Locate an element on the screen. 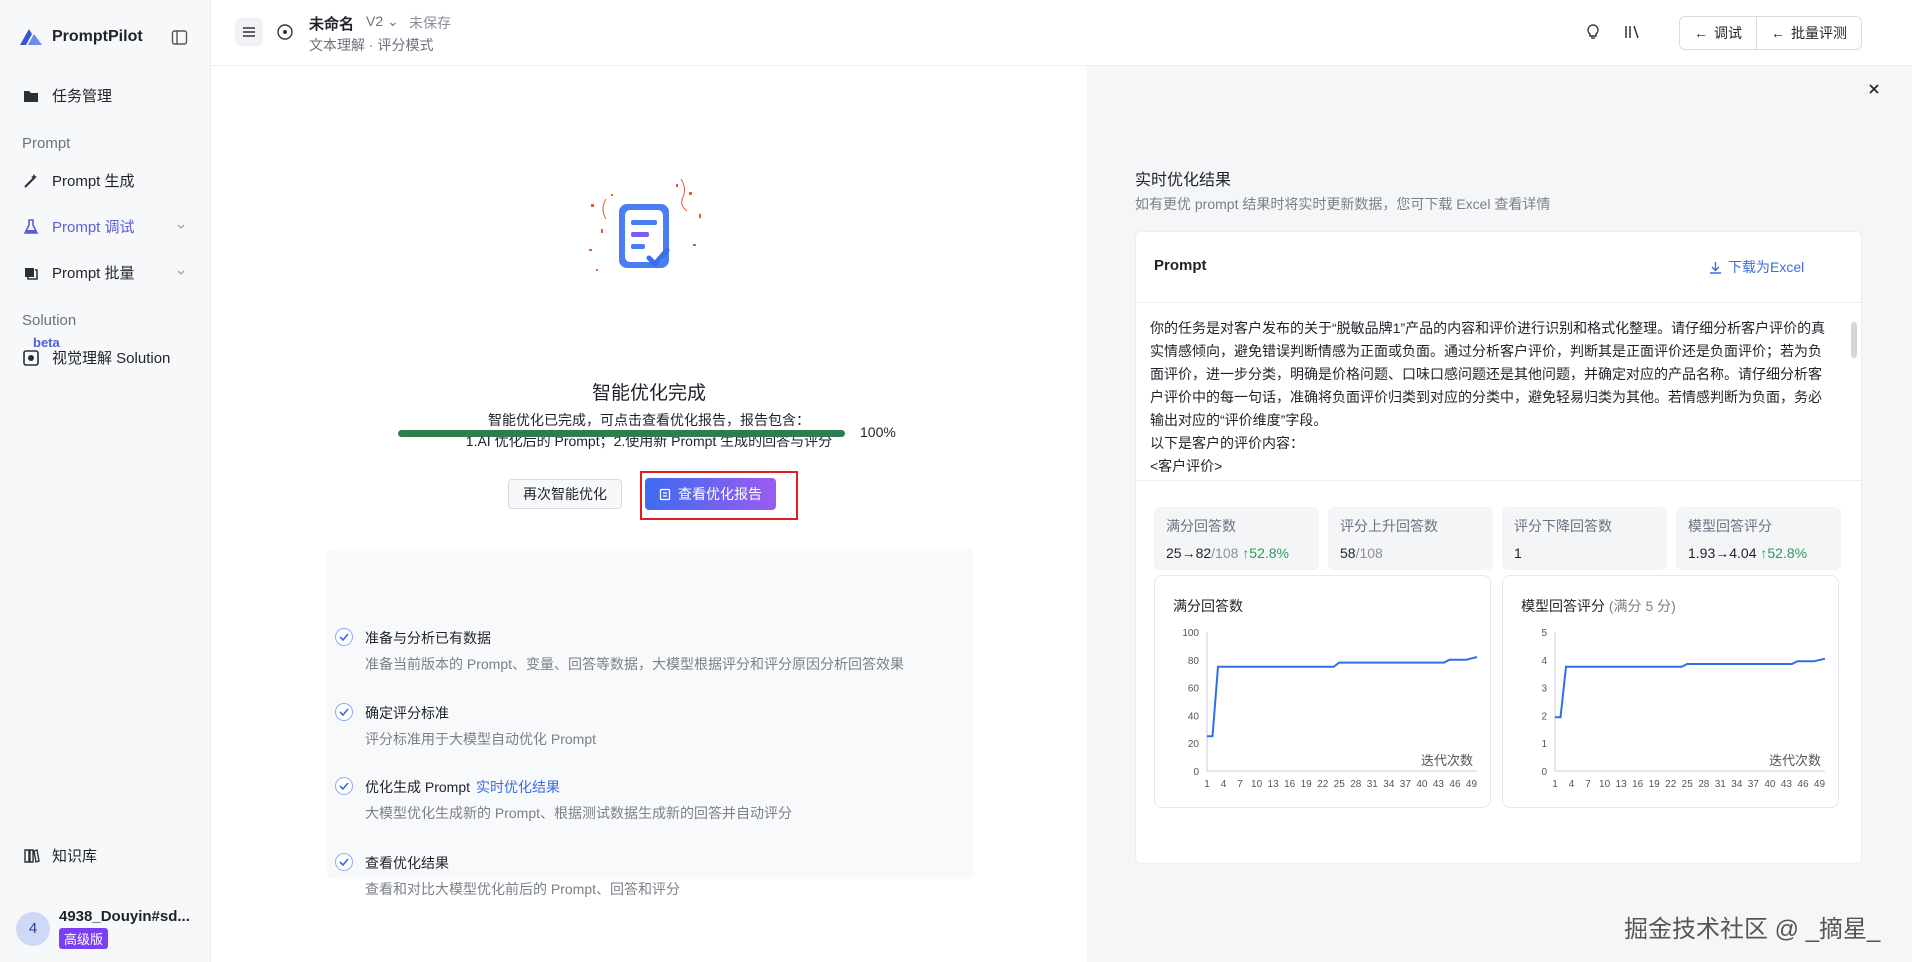 This screenshot has height=962, width=1912. stat-from: 25 is located at coordinates (1174, 553).